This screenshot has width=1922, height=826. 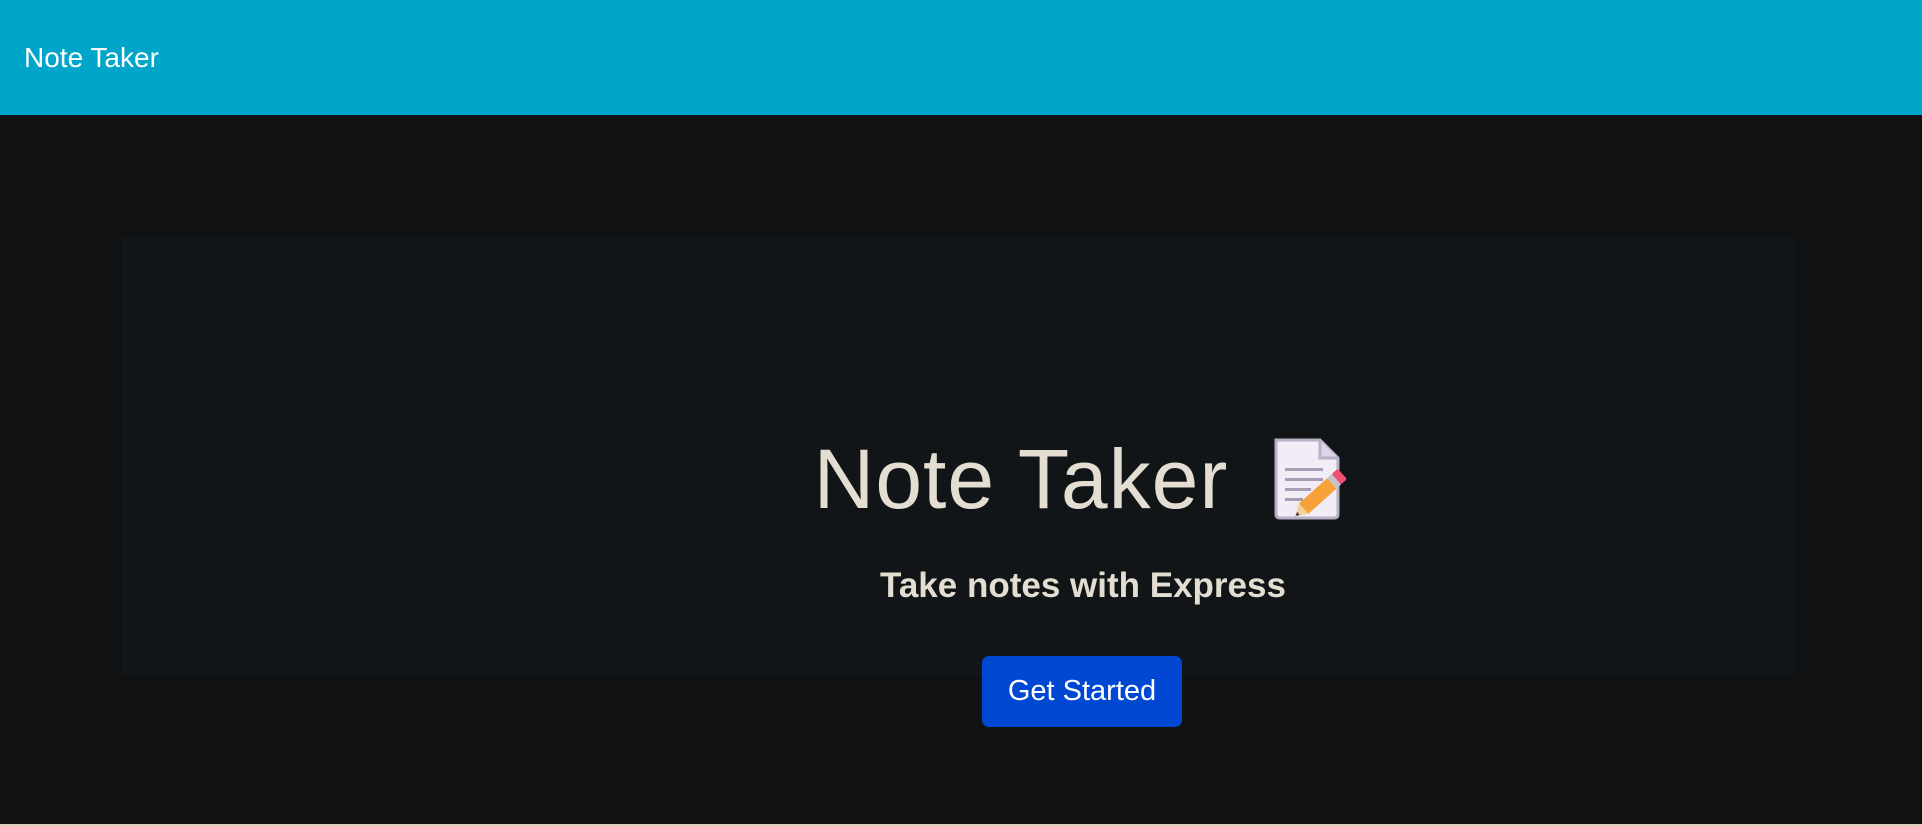 I want to click on memo-icon, so click(x=1310, y=479).